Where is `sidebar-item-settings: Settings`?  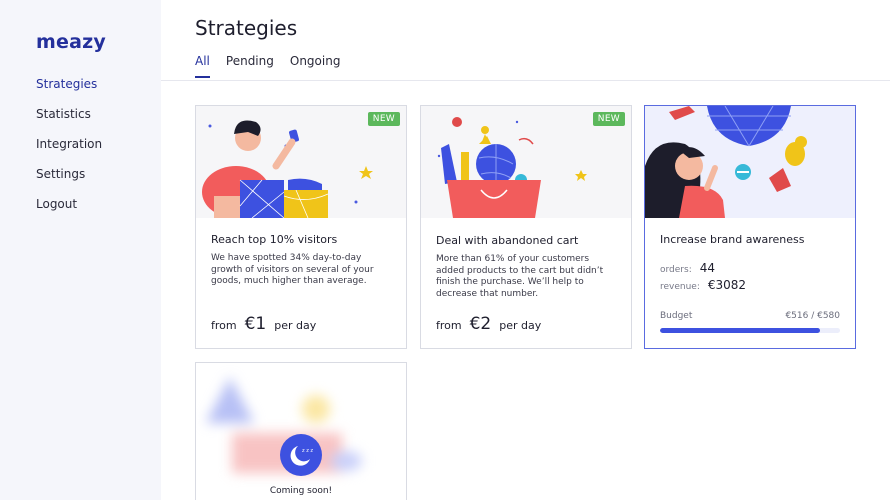
sidebar-item-settings: Settings is located at coordinates (69, 181).